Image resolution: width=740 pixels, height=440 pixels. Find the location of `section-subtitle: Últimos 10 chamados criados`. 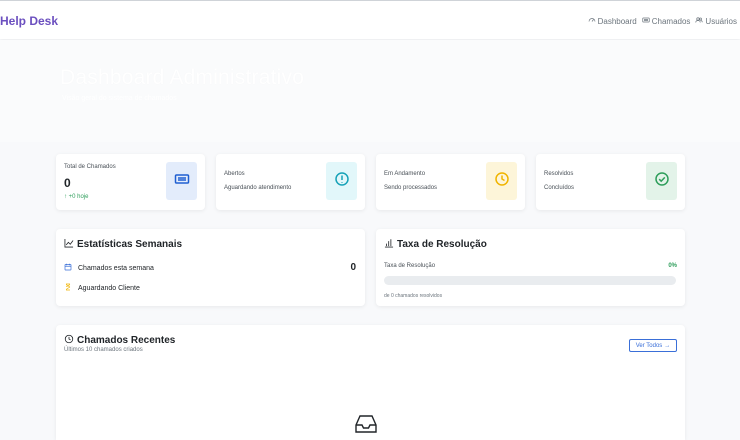

section-subtitle: Últimos 10 chamados criados is located at coordinates (103, 350).